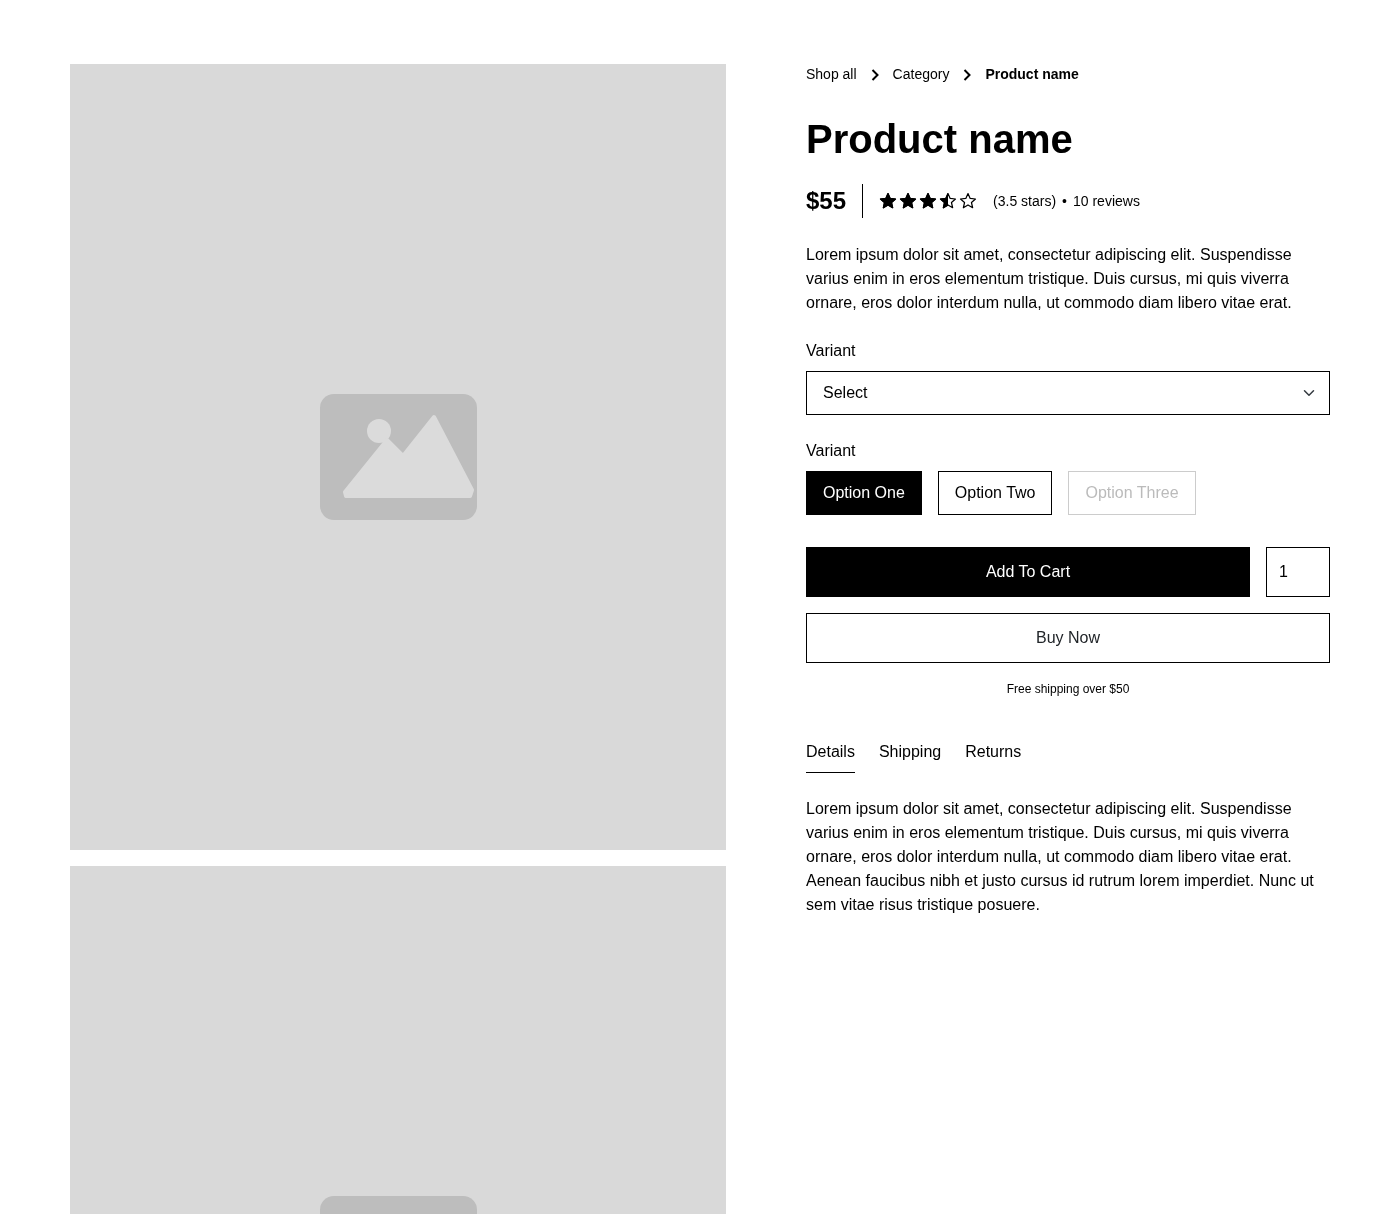 This screenshot has height=1214, width=1400. Describe the element at coordinates (948, 201) in the screenshot. I see `half-star-icon` at that location.